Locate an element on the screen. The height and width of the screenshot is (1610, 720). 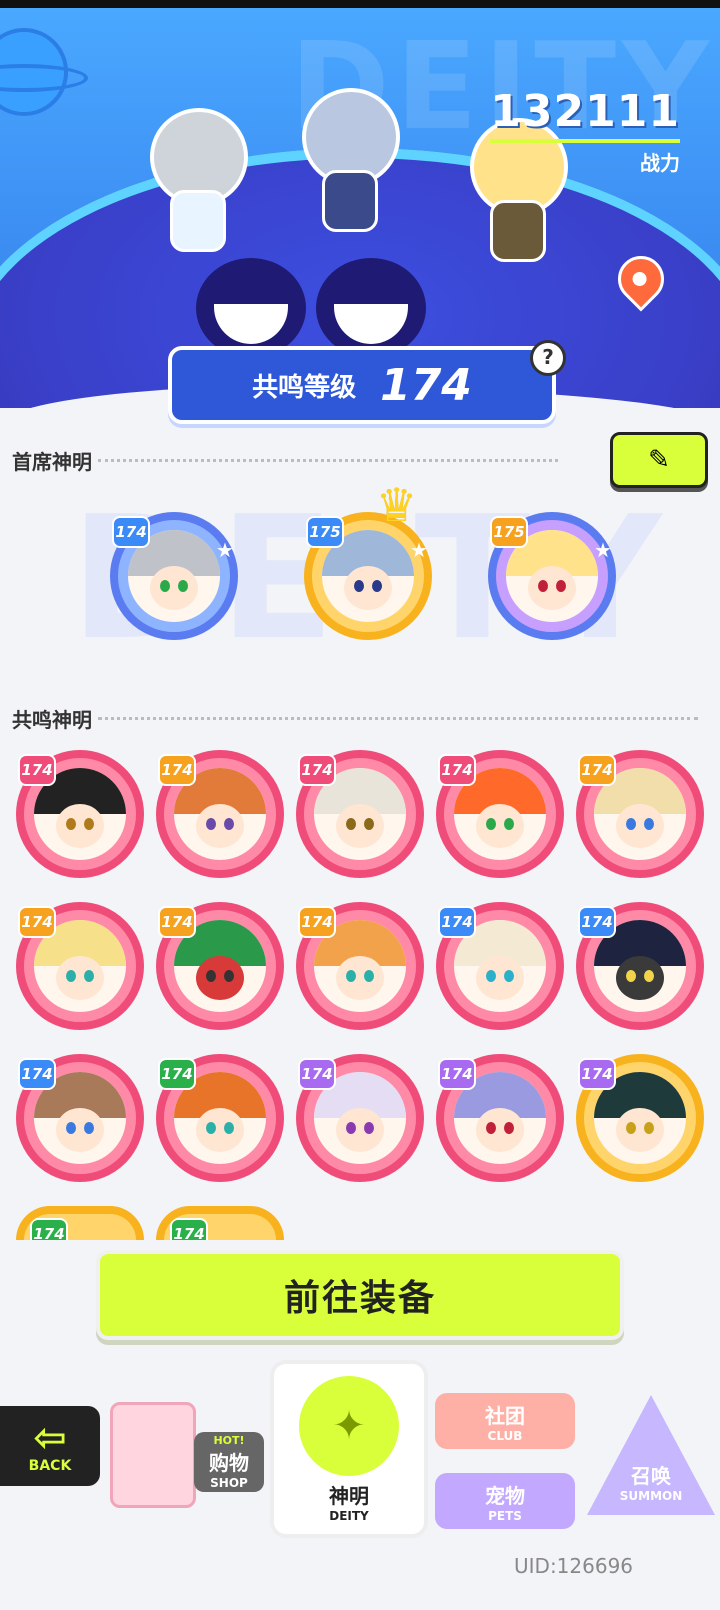
resonance-level-label: 共鸣等级 is located at coordinates (304, 387).